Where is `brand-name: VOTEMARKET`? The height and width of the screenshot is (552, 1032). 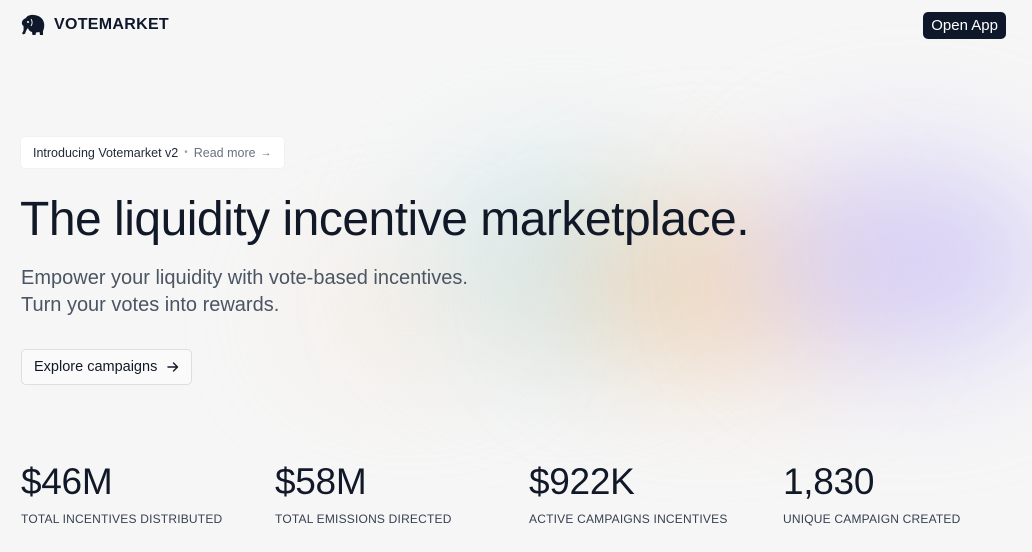 brand-name: VOTEMARKET is located at coordinates (111, 24).